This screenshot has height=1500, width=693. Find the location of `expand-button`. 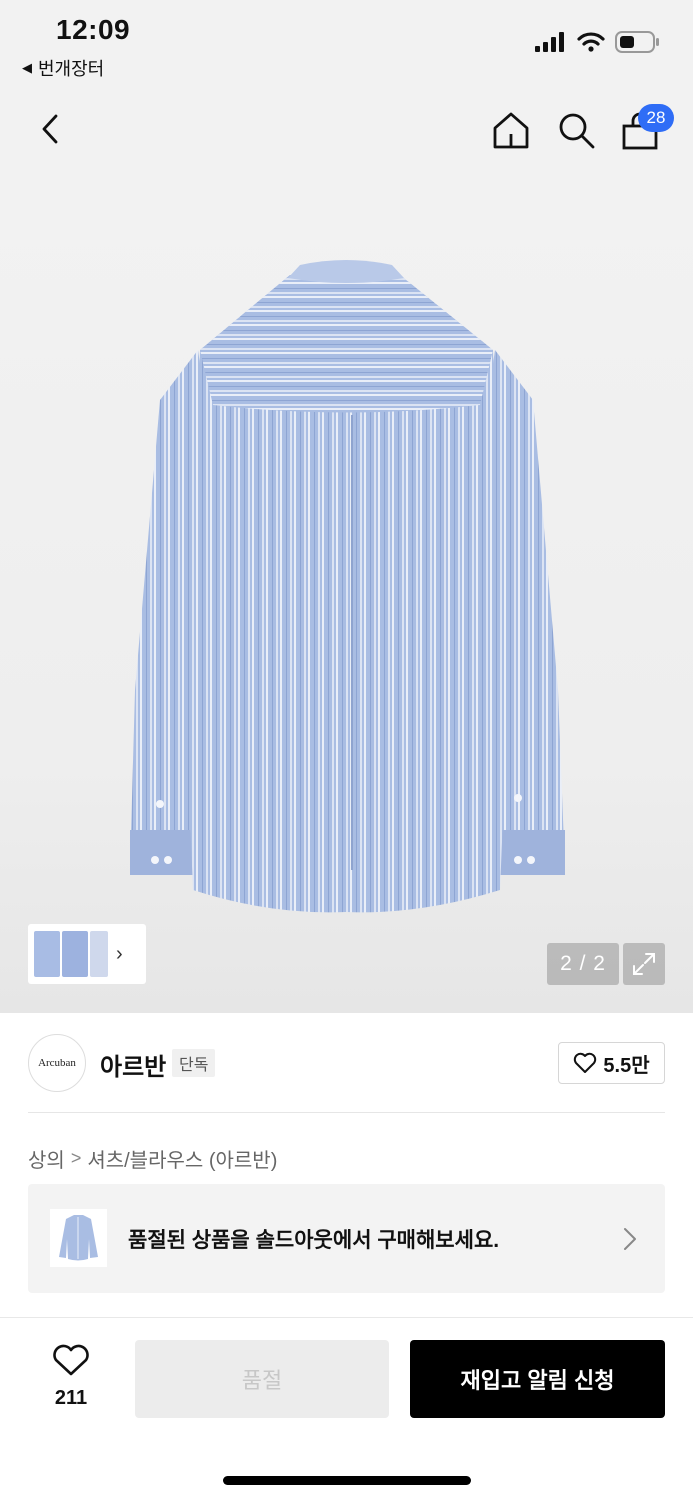

expand-button is located at coordinates (644, 964).